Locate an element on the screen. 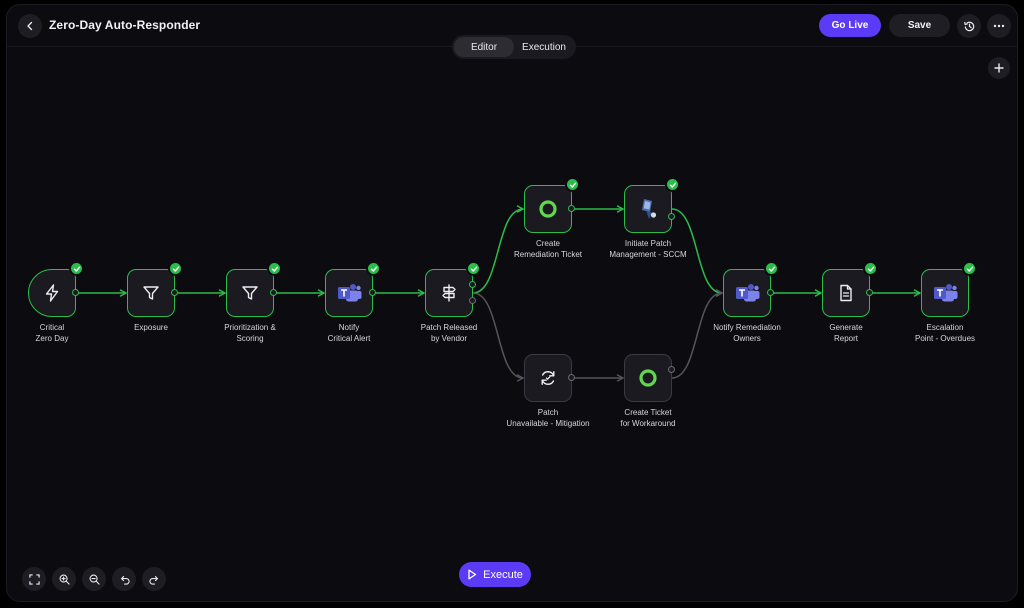 Image resolution: width=1024 pixels, height=608 pixels. bolt-icon is located at coordinates (52, 293).